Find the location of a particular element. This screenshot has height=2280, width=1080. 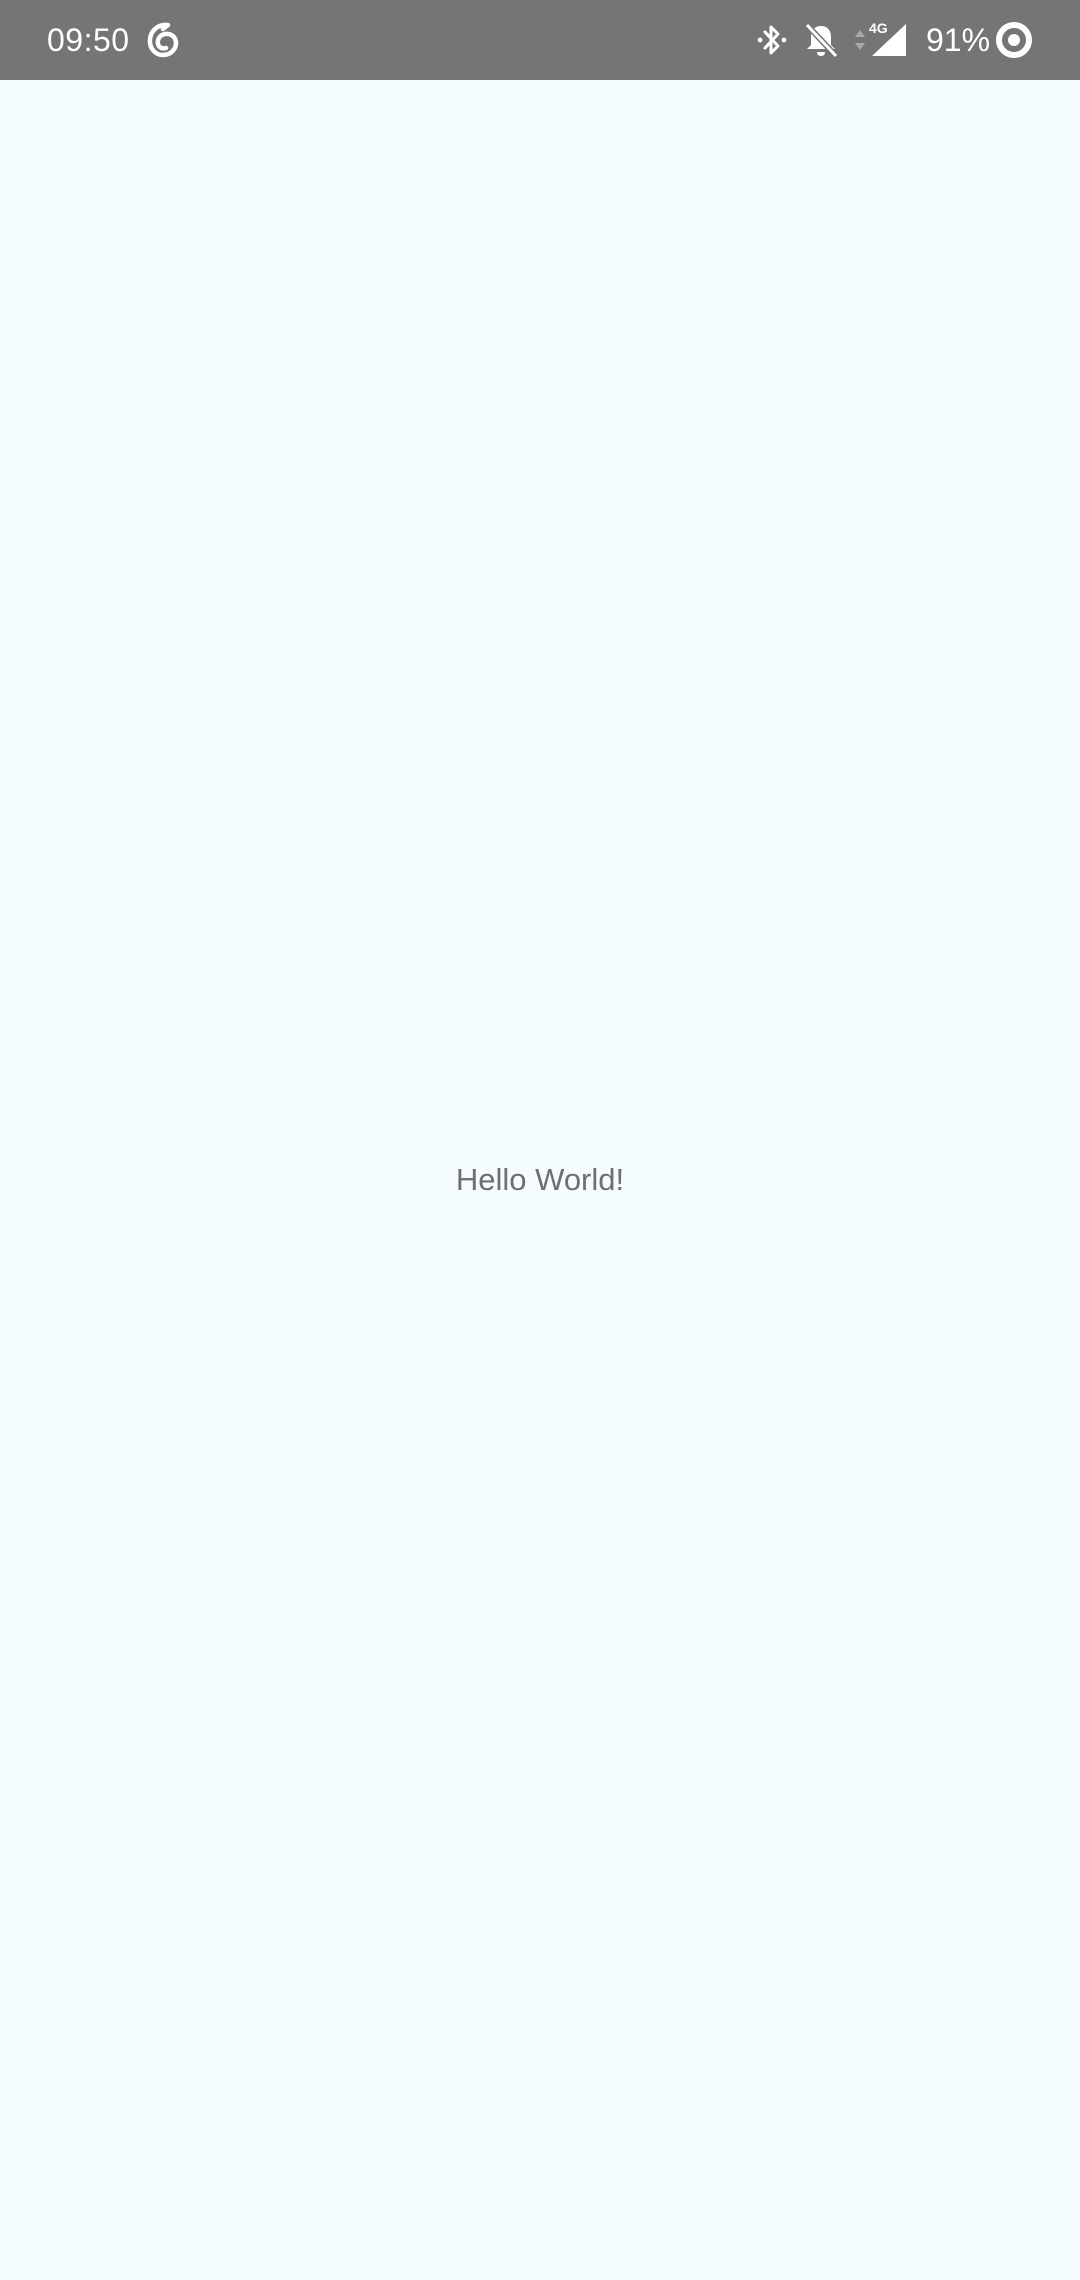

hello-text: Hello World! is located at coordinates (540, 1179).